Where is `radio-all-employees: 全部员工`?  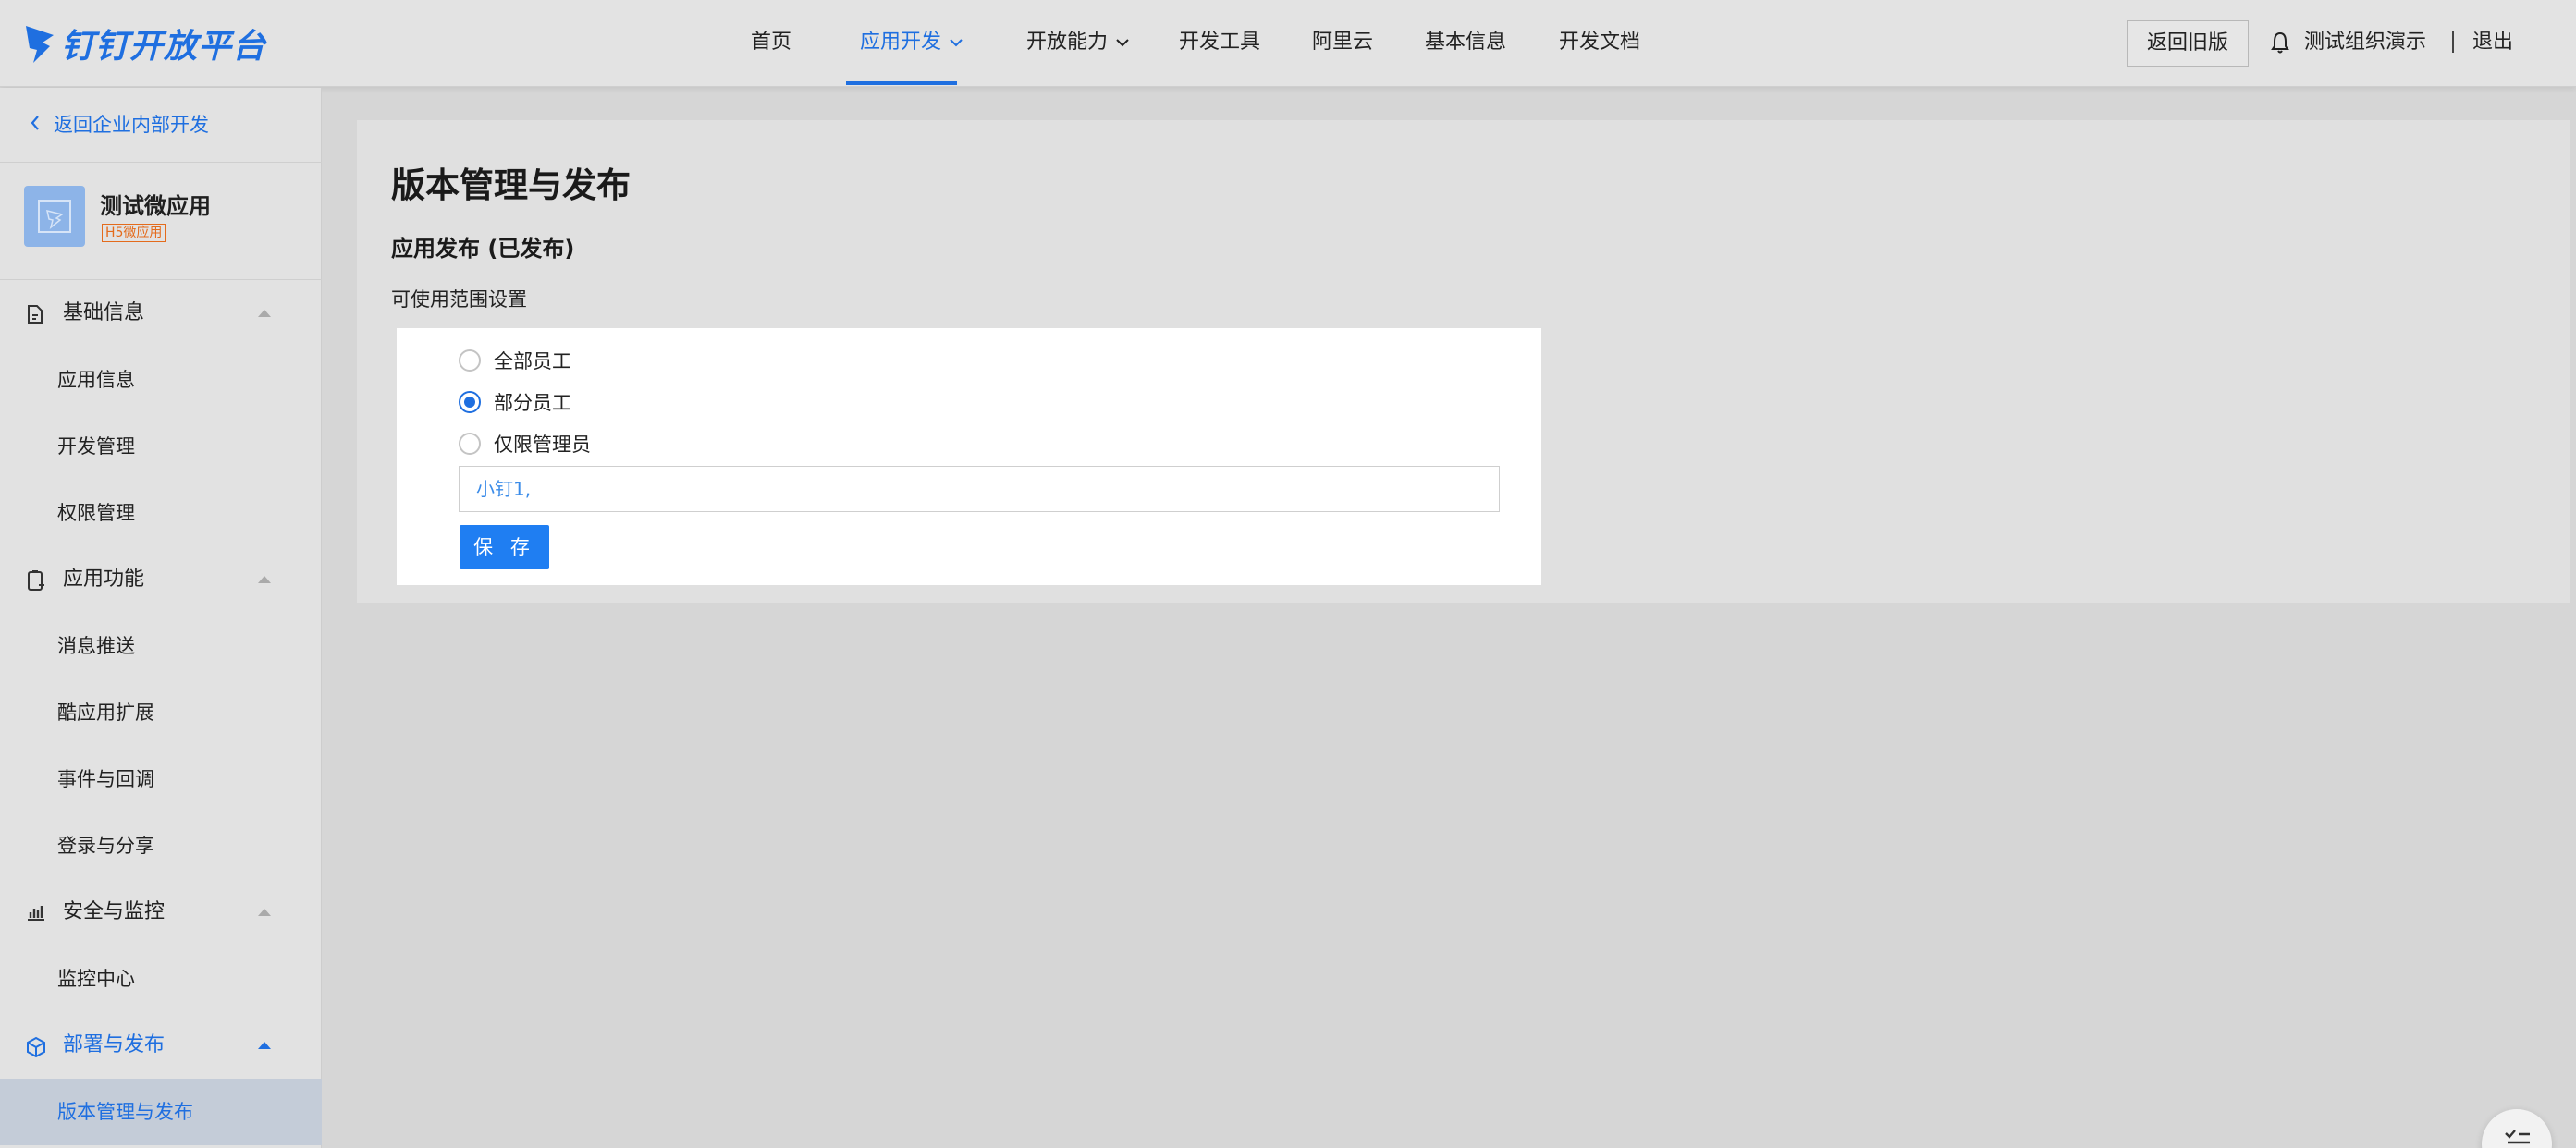 radio-all-employees: 全部员工 is located at coordinates (515, 361).